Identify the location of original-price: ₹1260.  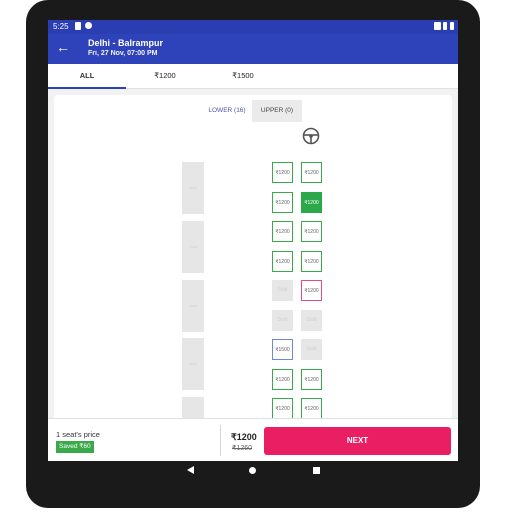
(242, 448).